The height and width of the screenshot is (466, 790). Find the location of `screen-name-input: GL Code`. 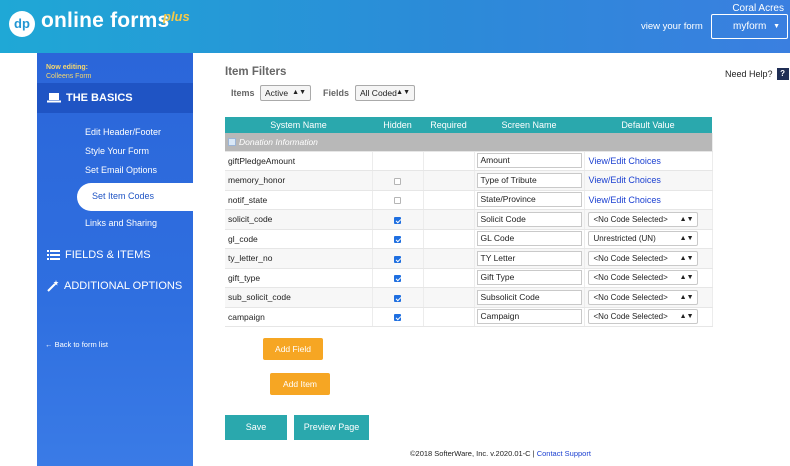

screen-name-input: GL Code is located at coordinates (529, 239).